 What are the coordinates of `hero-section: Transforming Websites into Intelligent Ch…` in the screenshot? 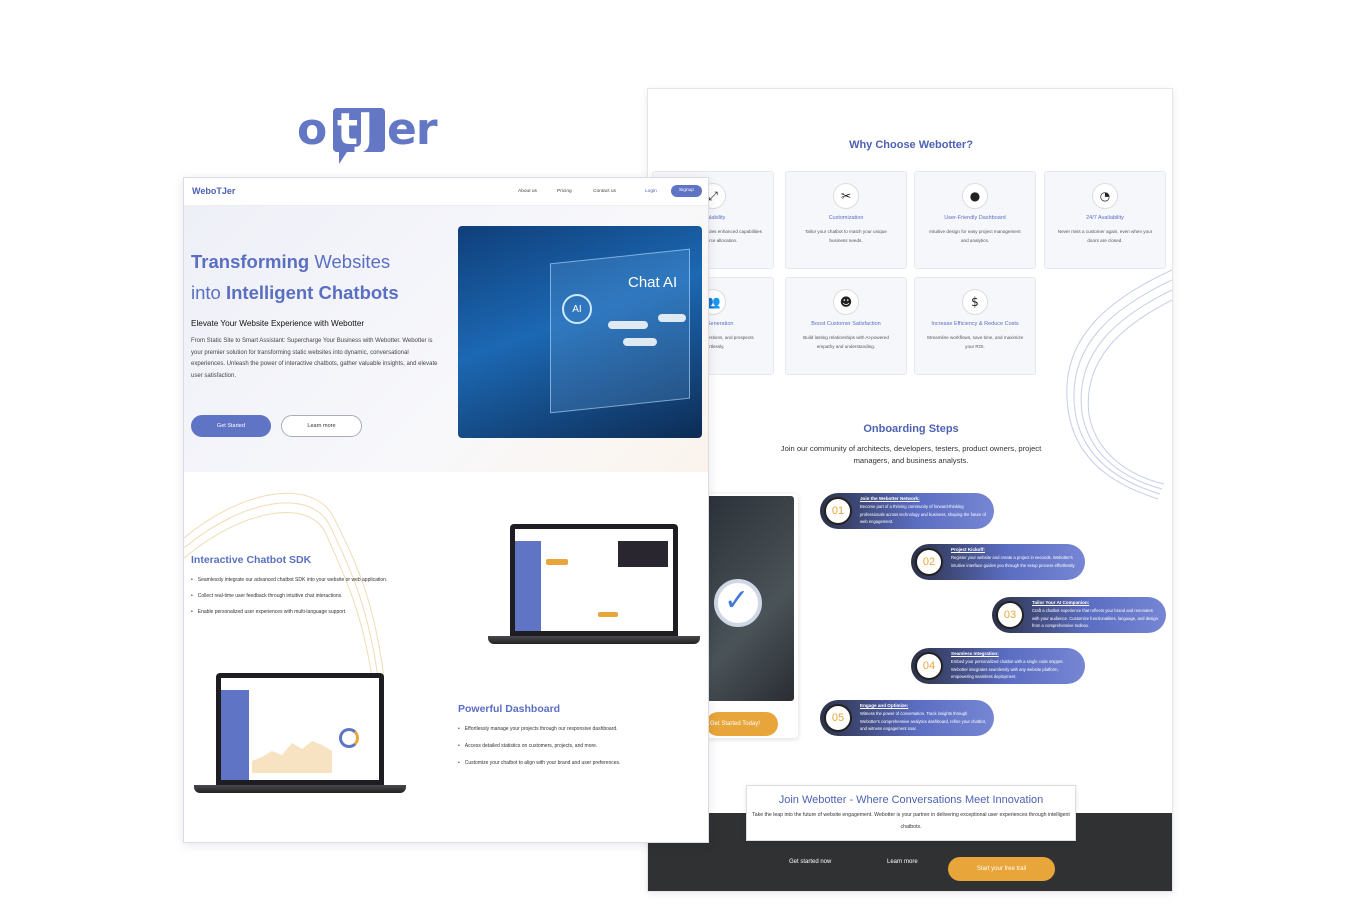 It's located at (446, 339).